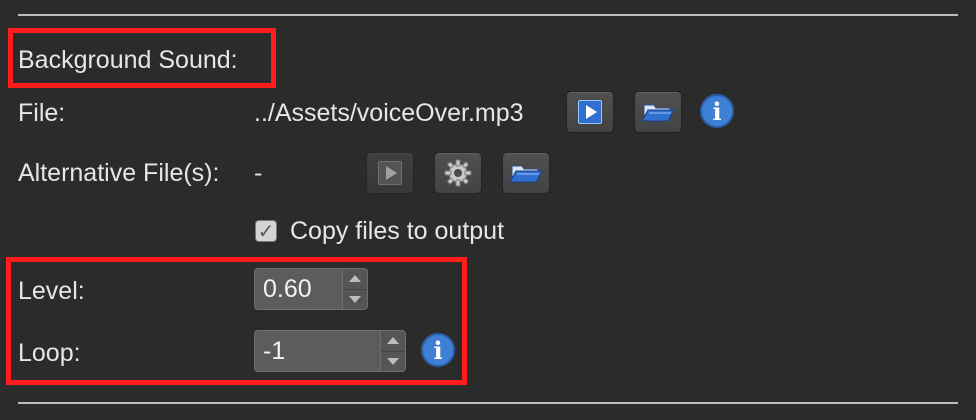  Describe the element at coordinates (317, 351) in the screenshot. I see `loop-input: -1` at that location.